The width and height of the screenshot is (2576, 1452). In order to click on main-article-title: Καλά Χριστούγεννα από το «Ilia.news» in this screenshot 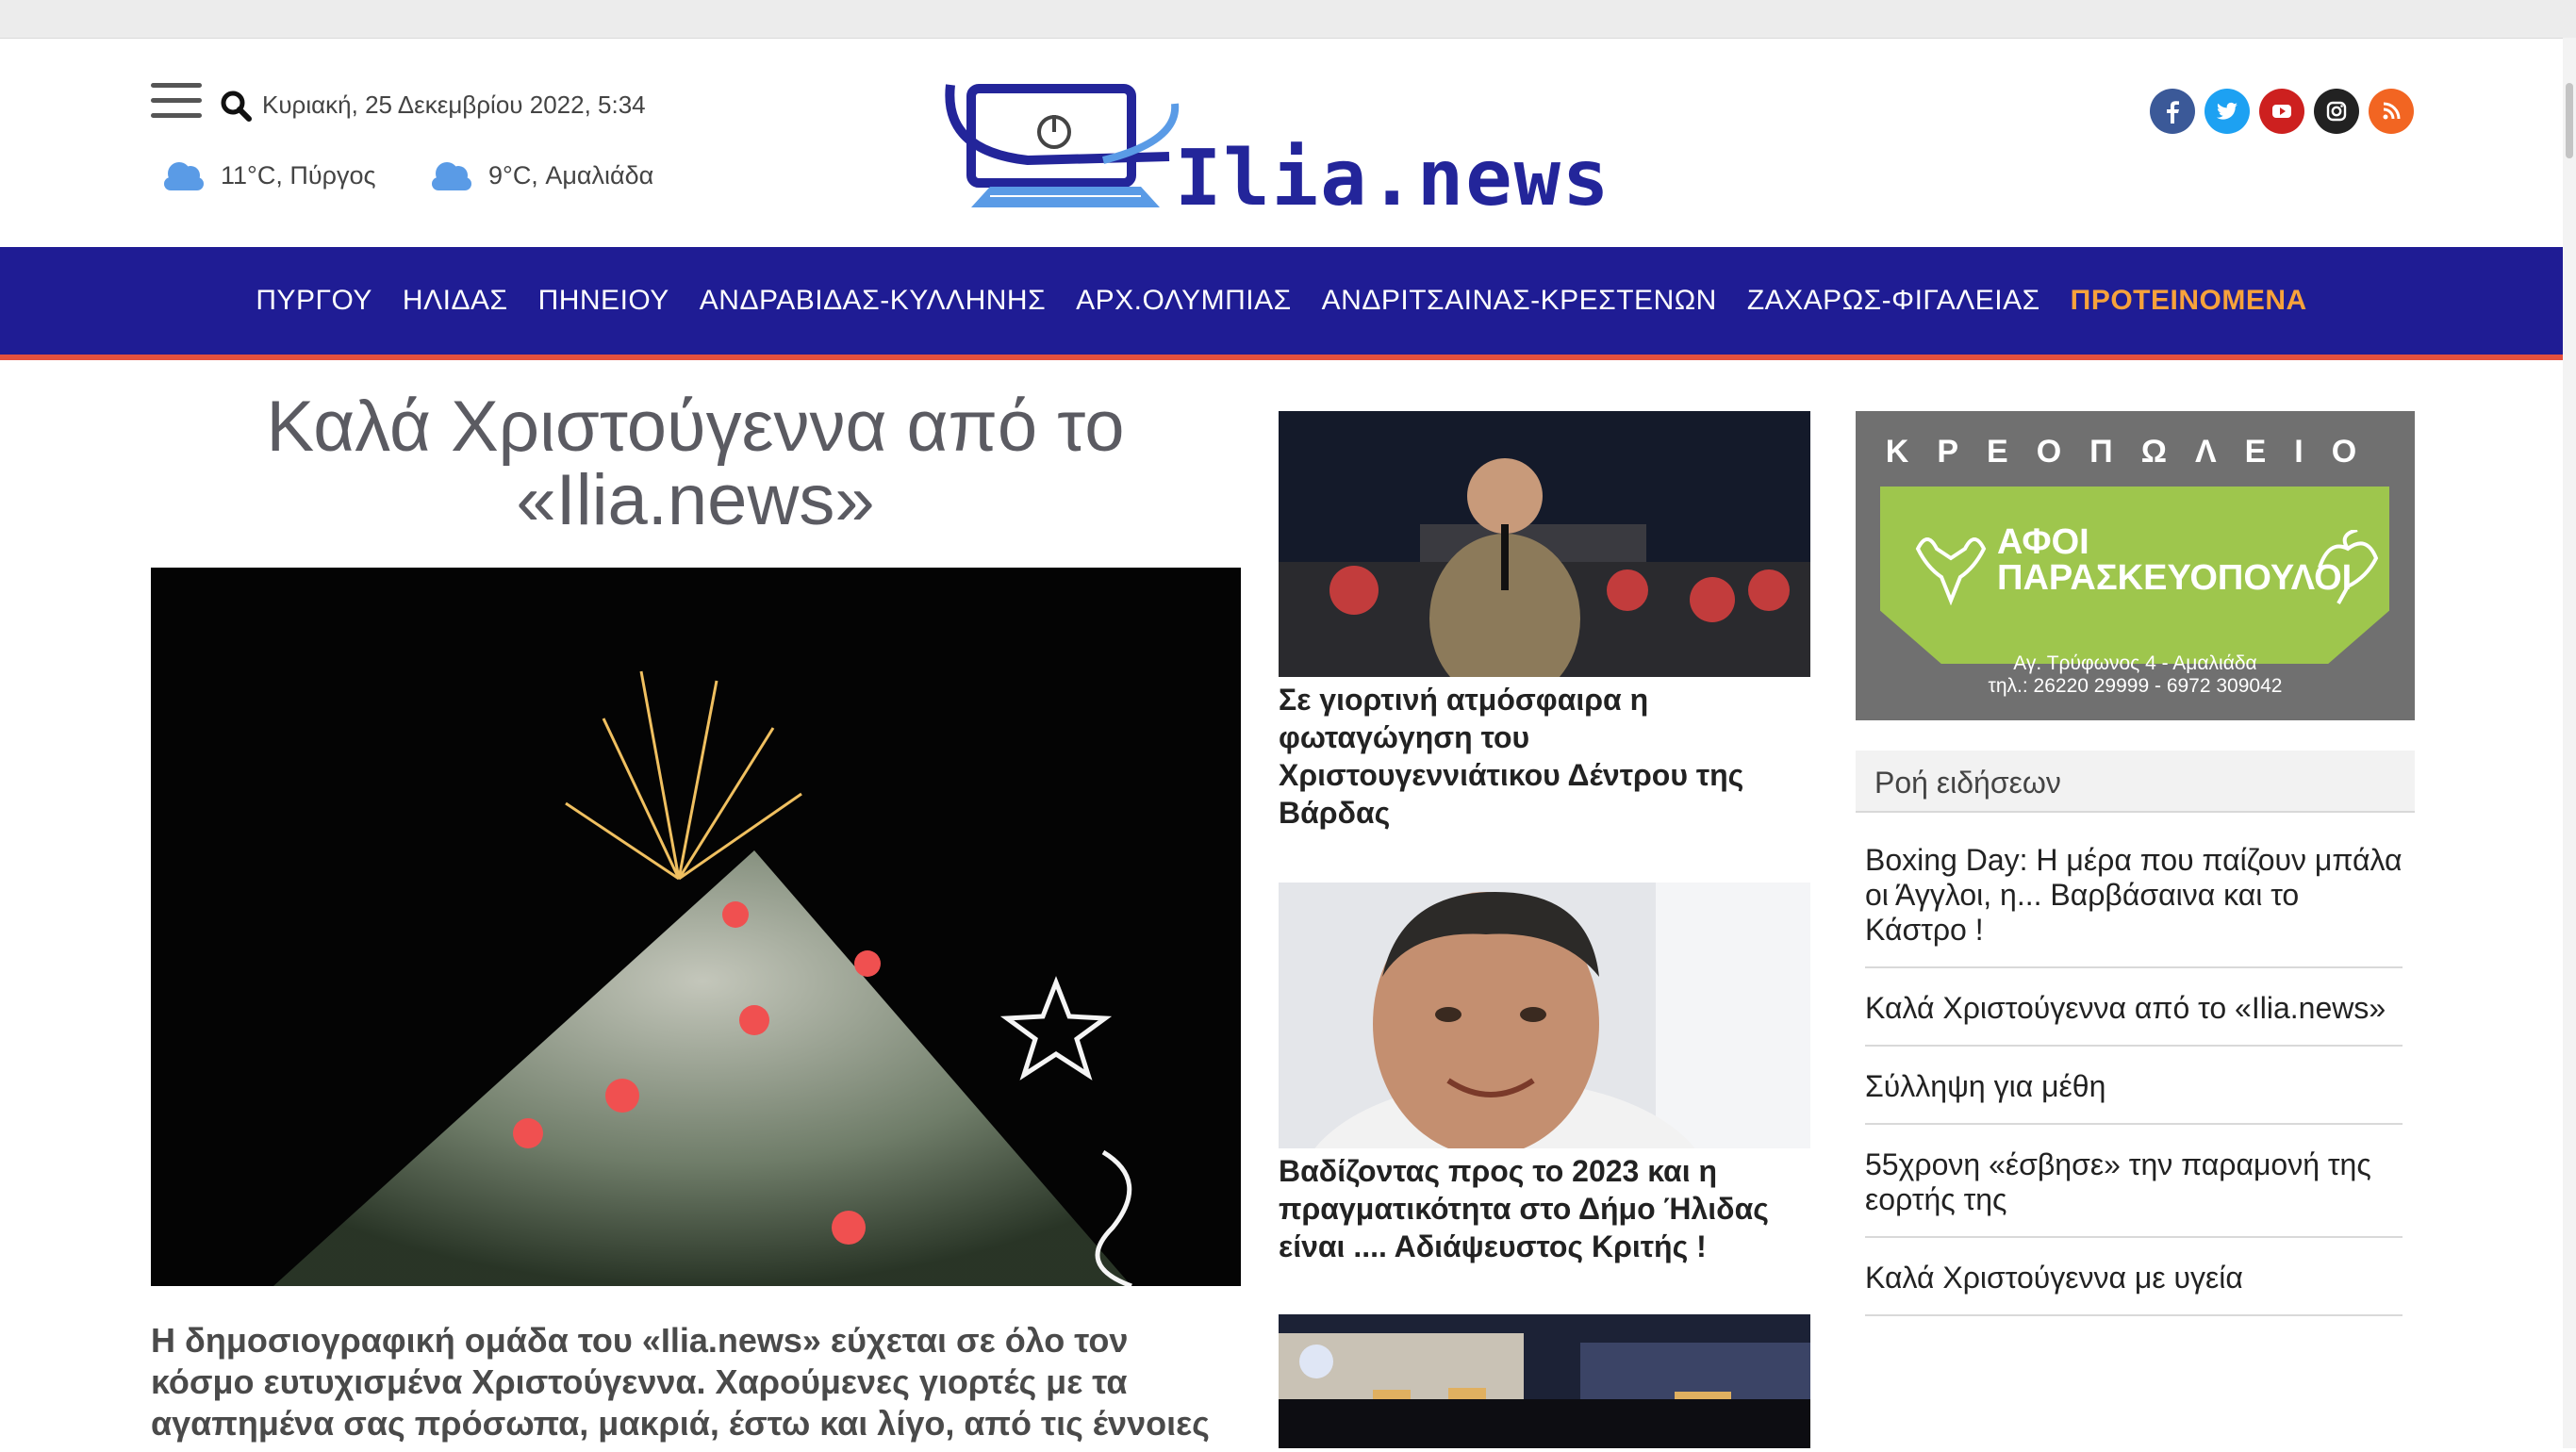, I will do `click(695, 463)`.